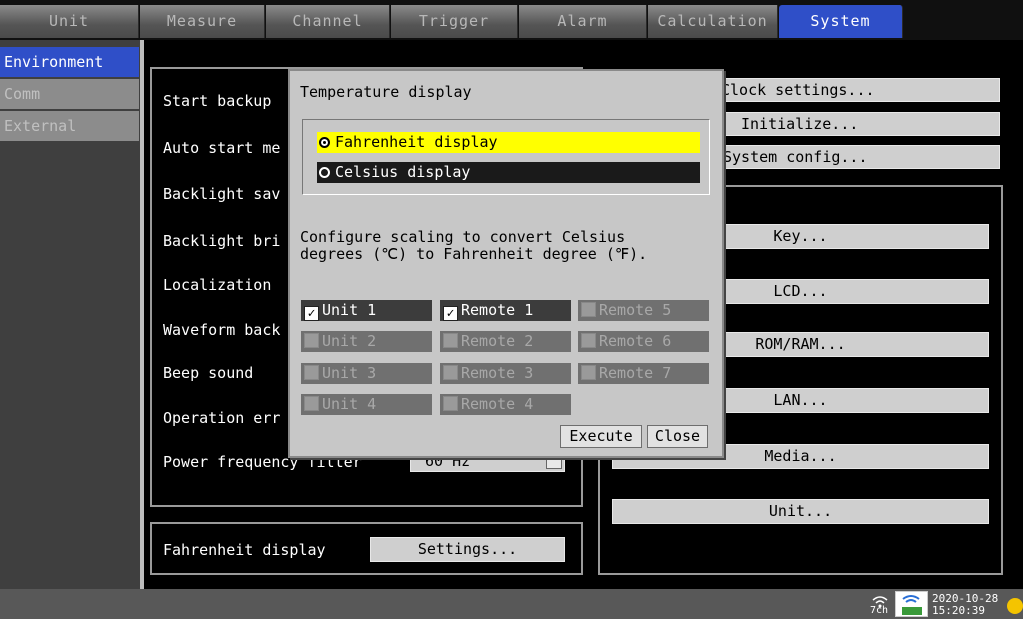 This screenshot has height=619, width=1023. Describe the element at coordinates (202, 21) in the screenshot. I see `tab-measure: Measure` at that location.